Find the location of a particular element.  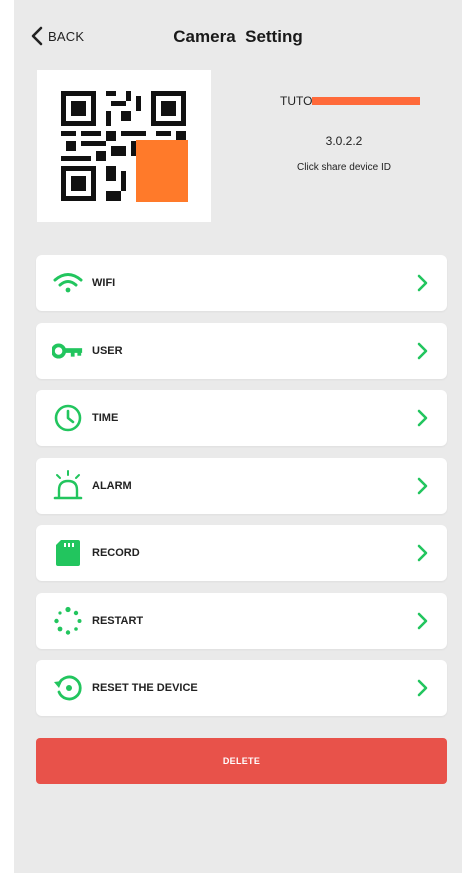

menu-item-user: USER is located at coordinates (241, 350).